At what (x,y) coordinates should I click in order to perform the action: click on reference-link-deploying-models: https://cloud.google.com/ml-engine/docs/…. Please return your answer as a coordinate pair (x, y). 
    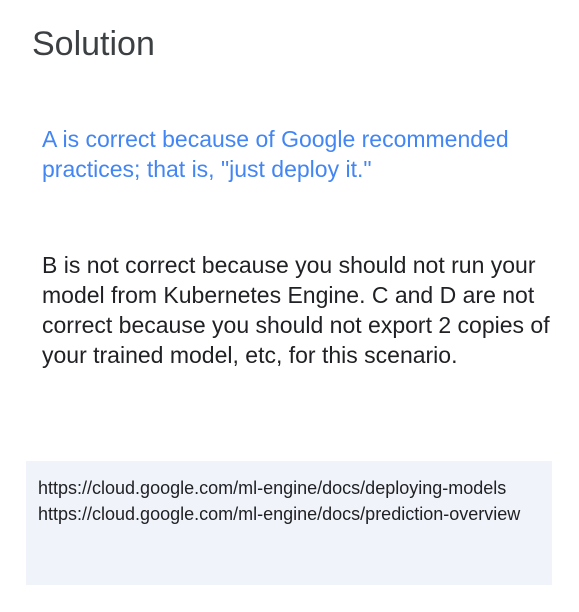
    Looking at the image, I should click on (290, 488).